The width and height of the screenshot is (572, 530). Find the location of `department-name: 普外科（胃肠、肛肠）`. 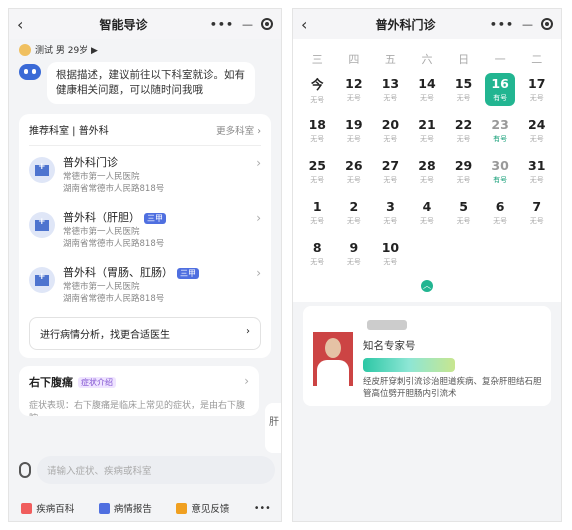

department-name: 普外科（胃肠、肛肠） is located at coordinates (118, 272).